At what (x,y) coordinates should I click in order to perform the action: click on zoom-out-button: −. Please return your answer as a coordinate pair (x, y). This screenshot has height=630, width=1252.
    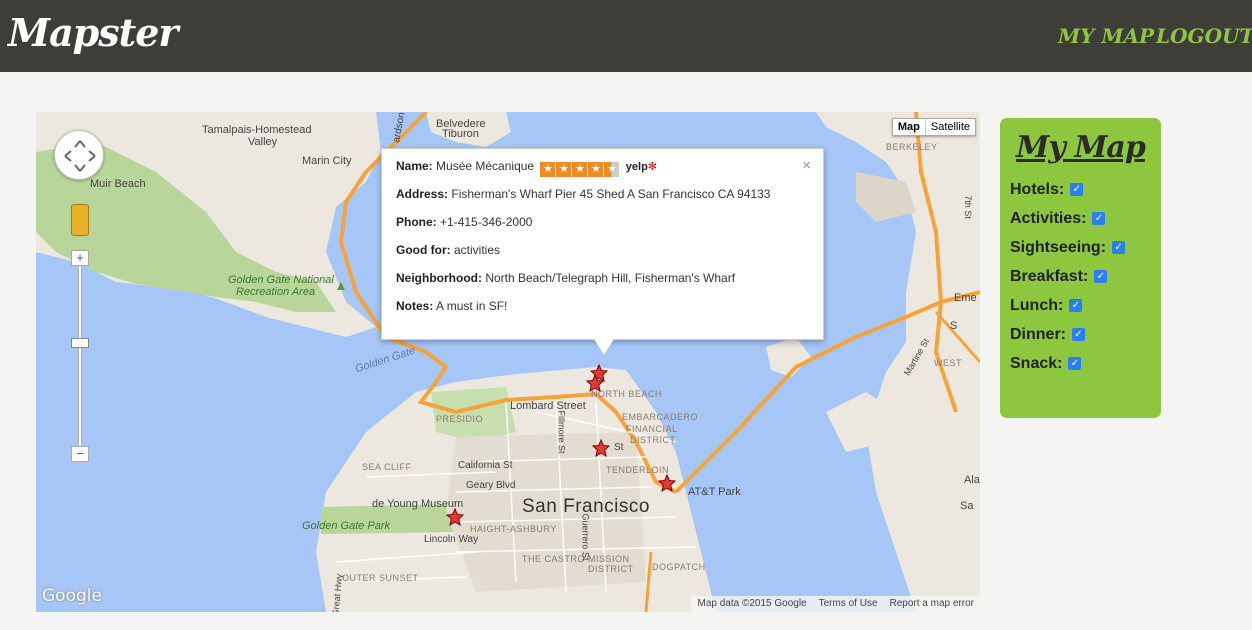
    Looking at the image, I should click on (80, 454).